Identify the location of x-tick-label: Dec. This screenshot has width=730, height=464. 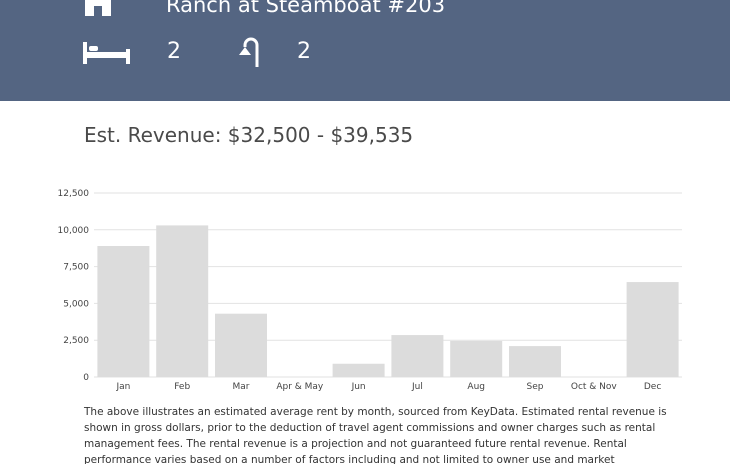
(652, 387).